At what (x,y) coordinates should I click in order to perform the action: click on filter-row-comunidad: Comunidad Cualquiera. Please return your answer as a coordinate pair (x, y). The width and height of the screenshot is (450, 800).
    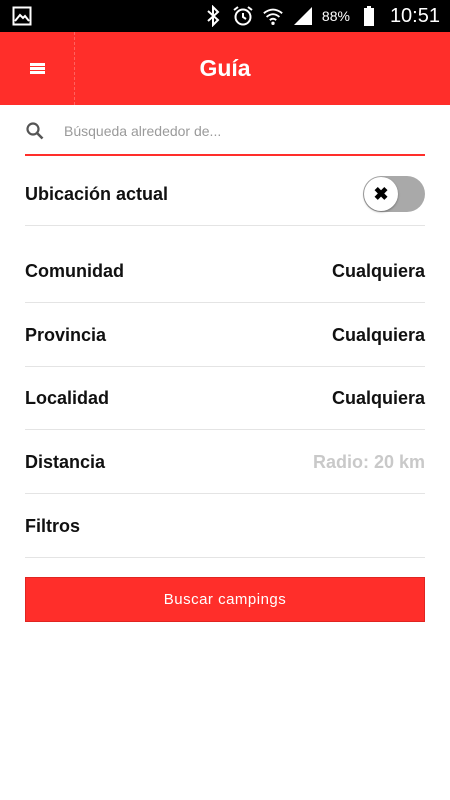
    Looking at the image, I should click on (225, 271).